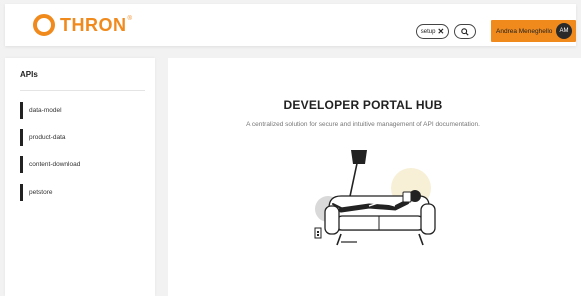 Image resolution: width=581 pixels, height=296 pixels. I want to click on sidebar-item-petstore: petstore, so click(82, 192).